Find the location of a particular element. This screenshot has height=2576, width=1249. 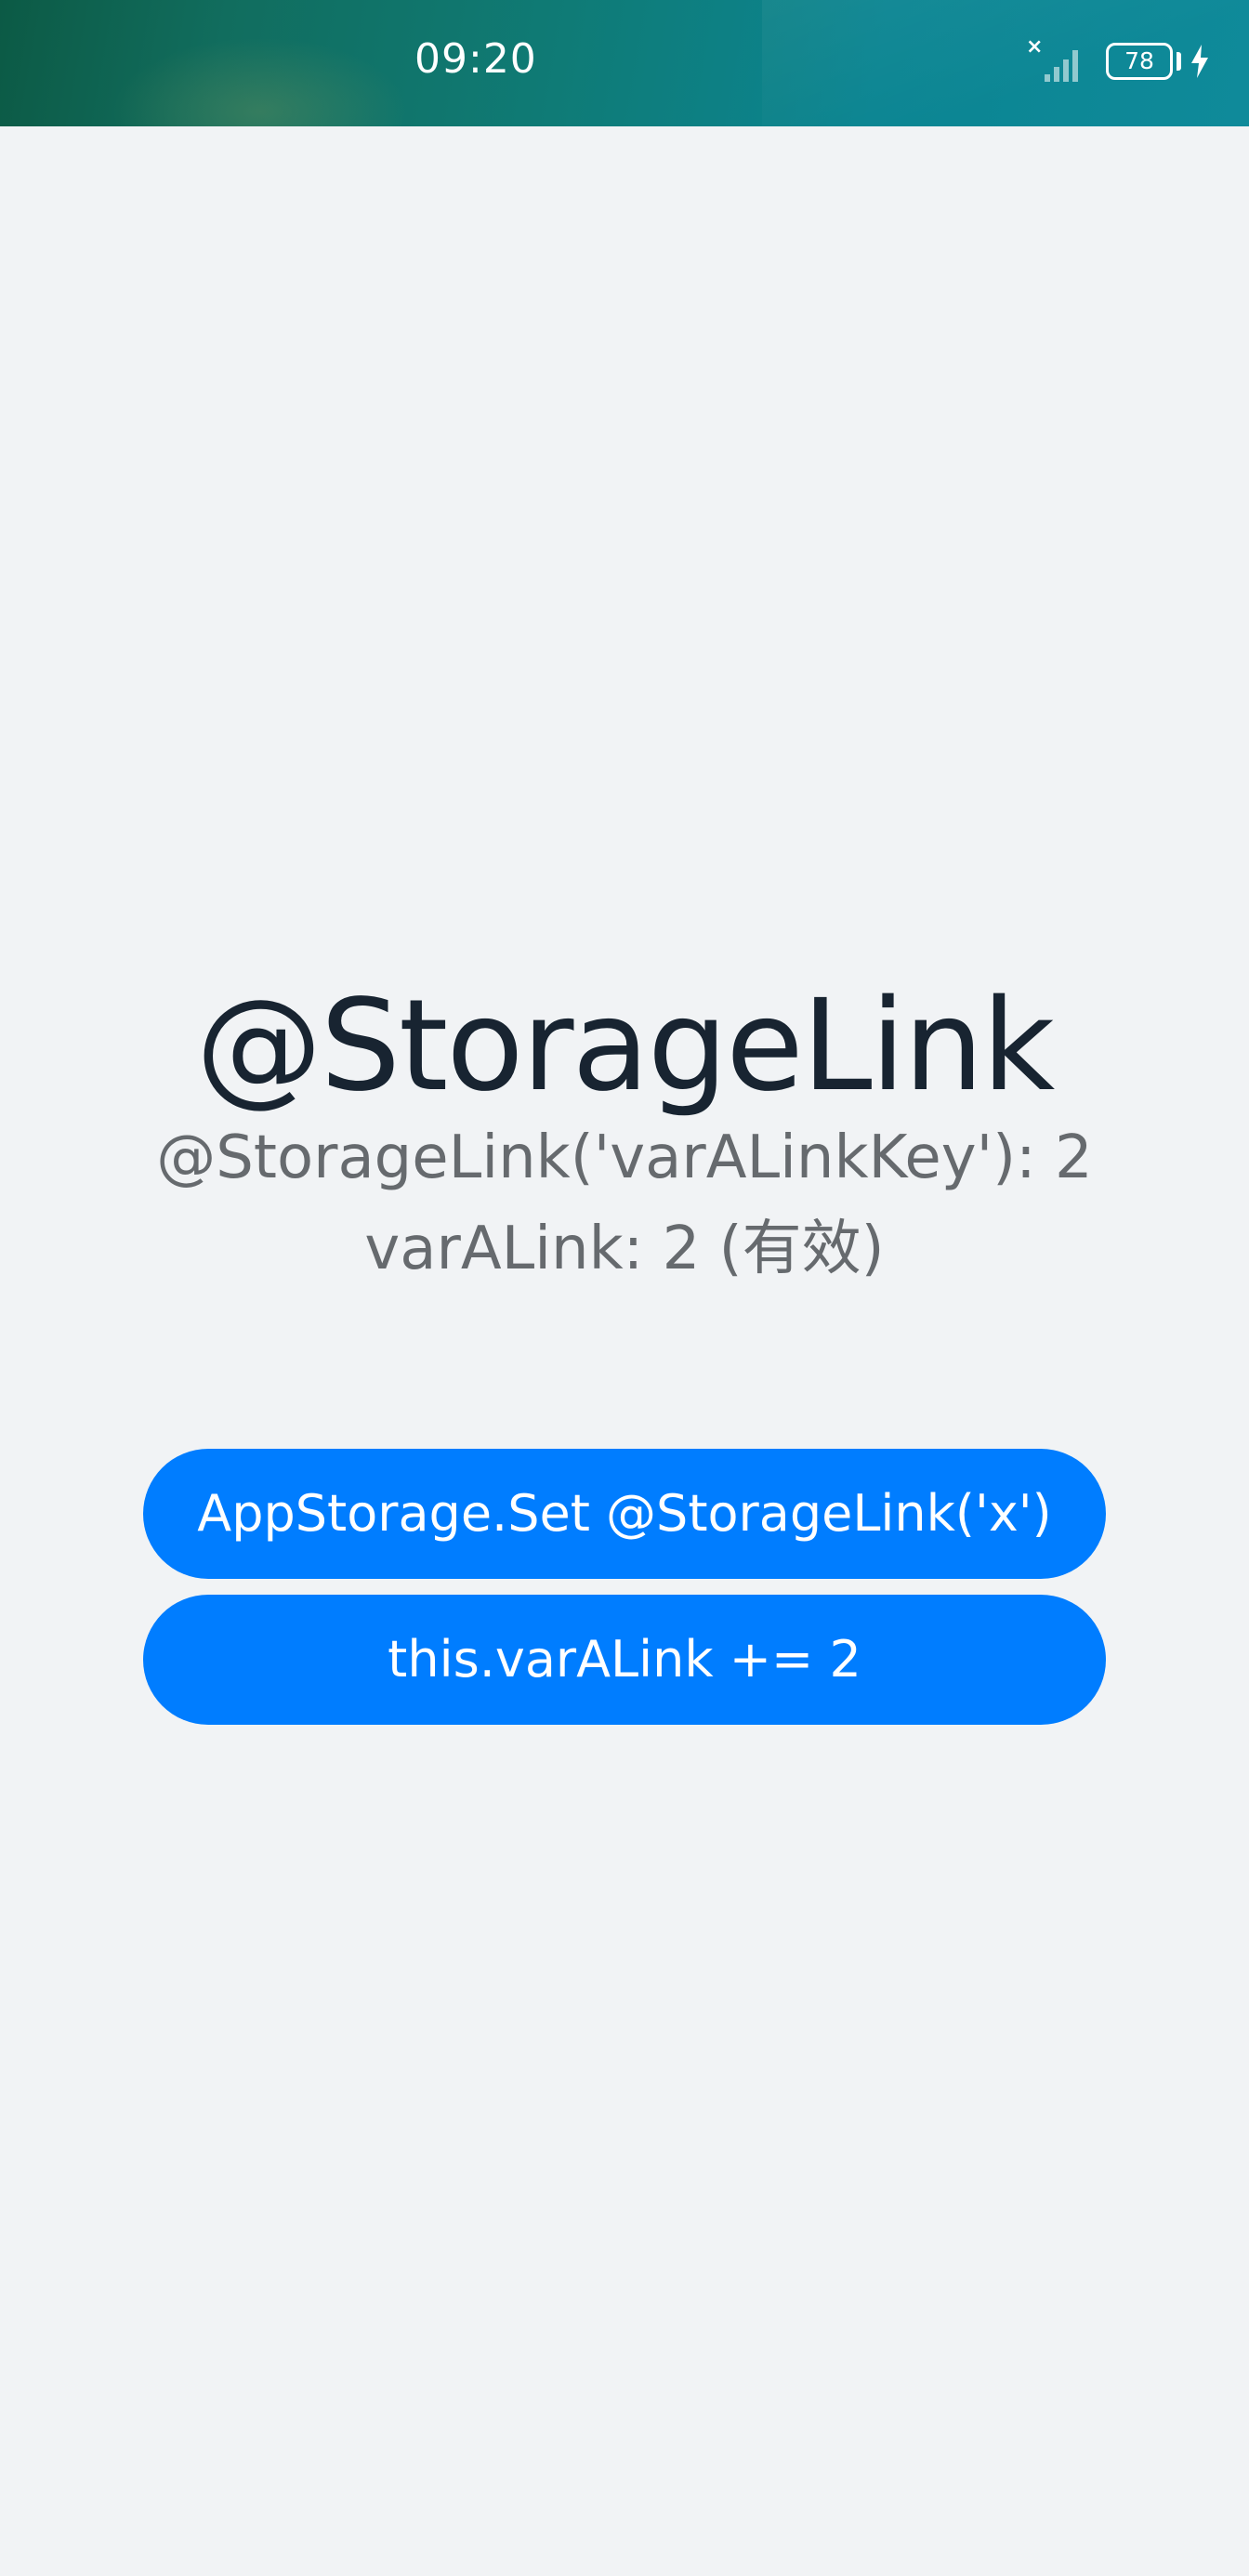

page-title: @StorageLink is located at coordinates (625, 1046).